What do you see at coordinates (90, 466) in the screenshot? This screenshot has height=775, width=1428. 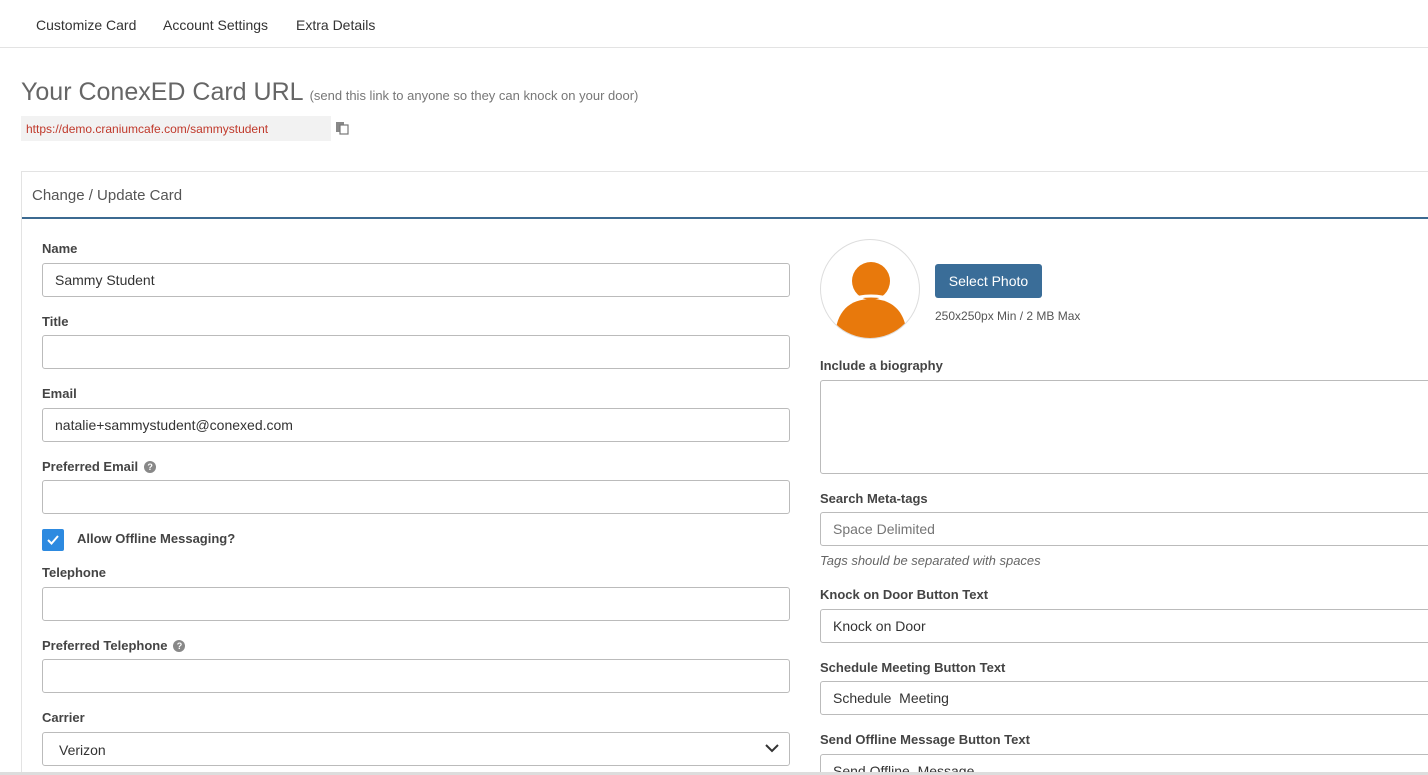 I see `preferred-email-label: Preferred Email` at bounding box center [90, 466].